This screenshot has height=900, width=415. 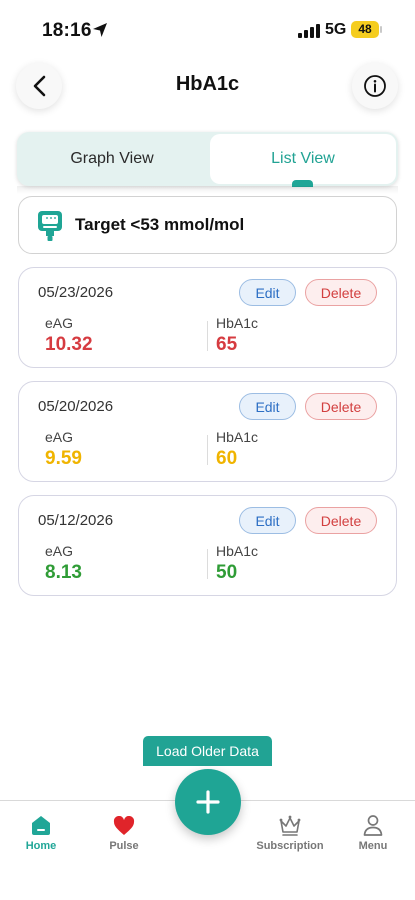 What do you see at coordinates (124, 825) in the screenshot?
I see `heart-icon` at bounding box center [124, 825].